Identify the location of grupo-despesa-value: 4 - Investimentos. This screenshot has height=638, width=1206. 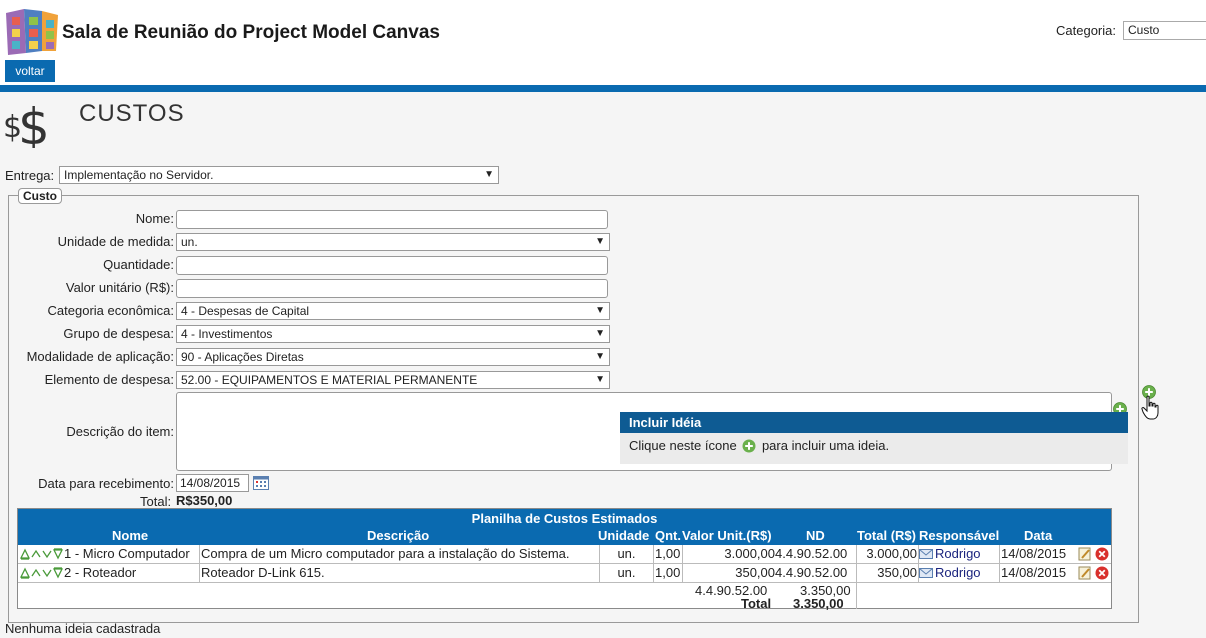
(227, 334).